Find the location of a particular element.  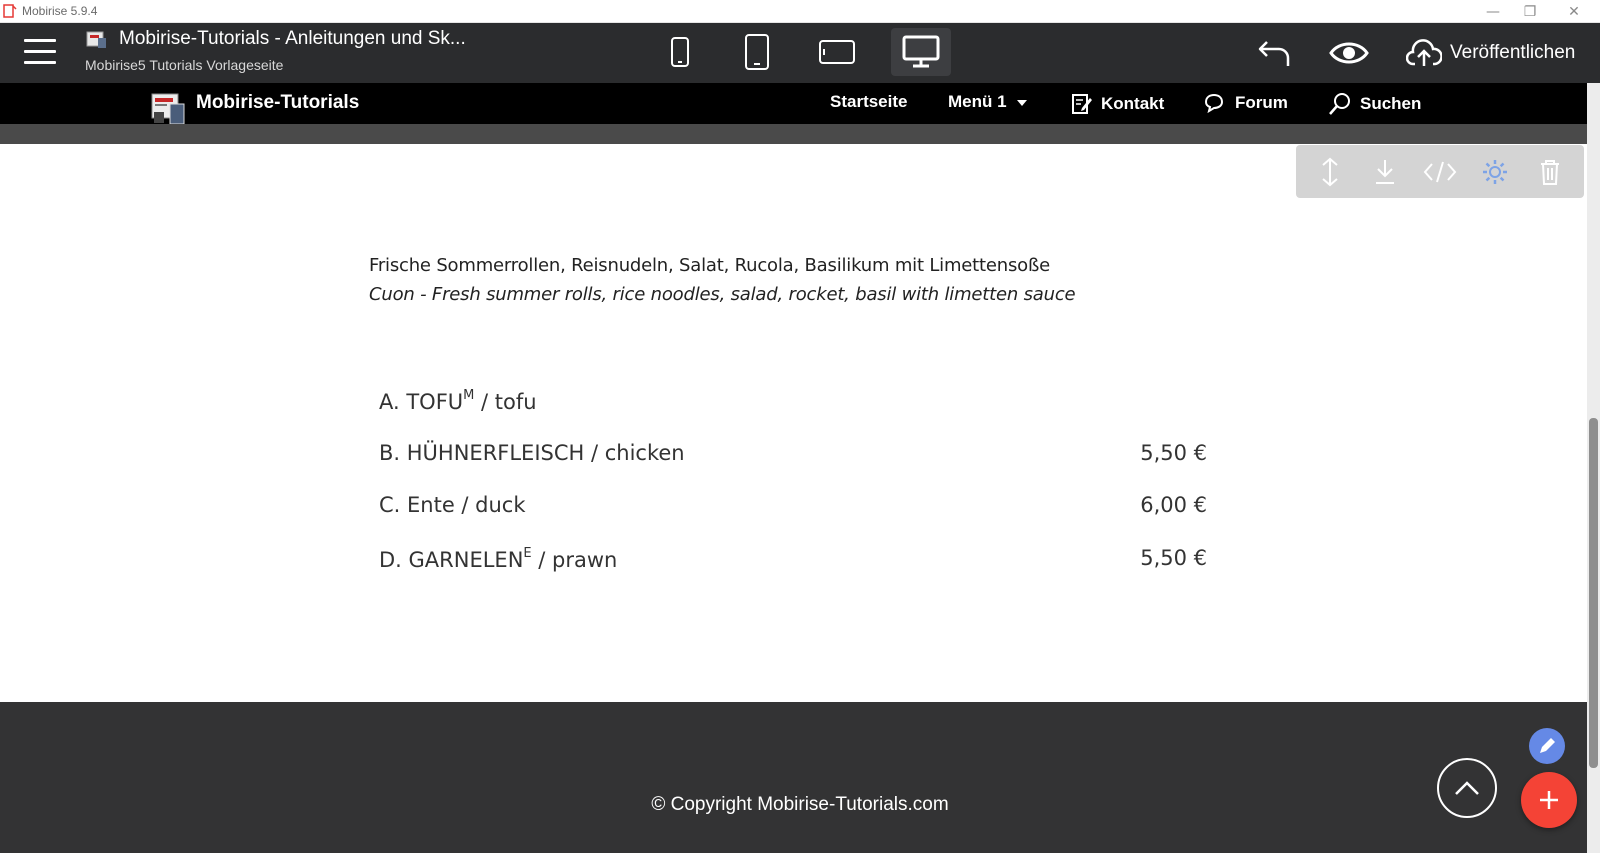

menu-item-name: A. TOFUM / tofu is located at coordinates (458, 401).